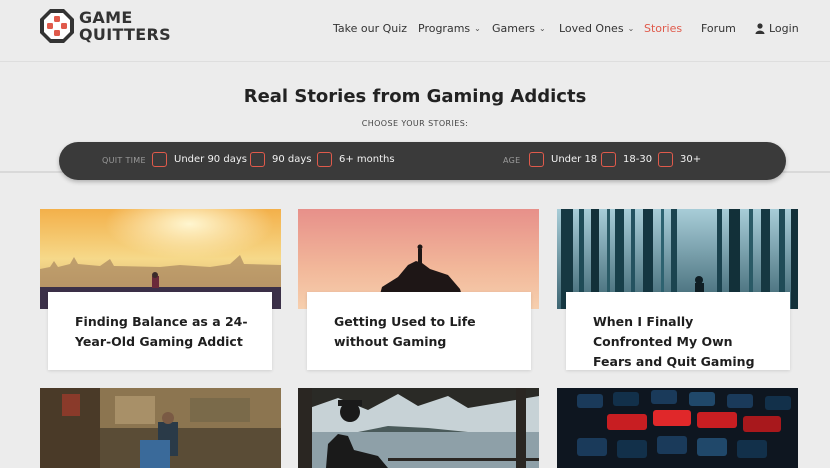  Describe the element at coordinates (760, 28) in the screenshot. I see `user-icon` at that location.